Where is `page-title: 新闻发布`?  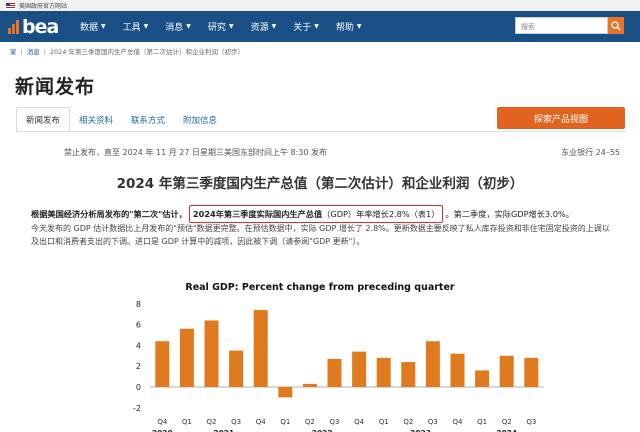 page-title: 新闻发布 is located at coordinates (55, 87).